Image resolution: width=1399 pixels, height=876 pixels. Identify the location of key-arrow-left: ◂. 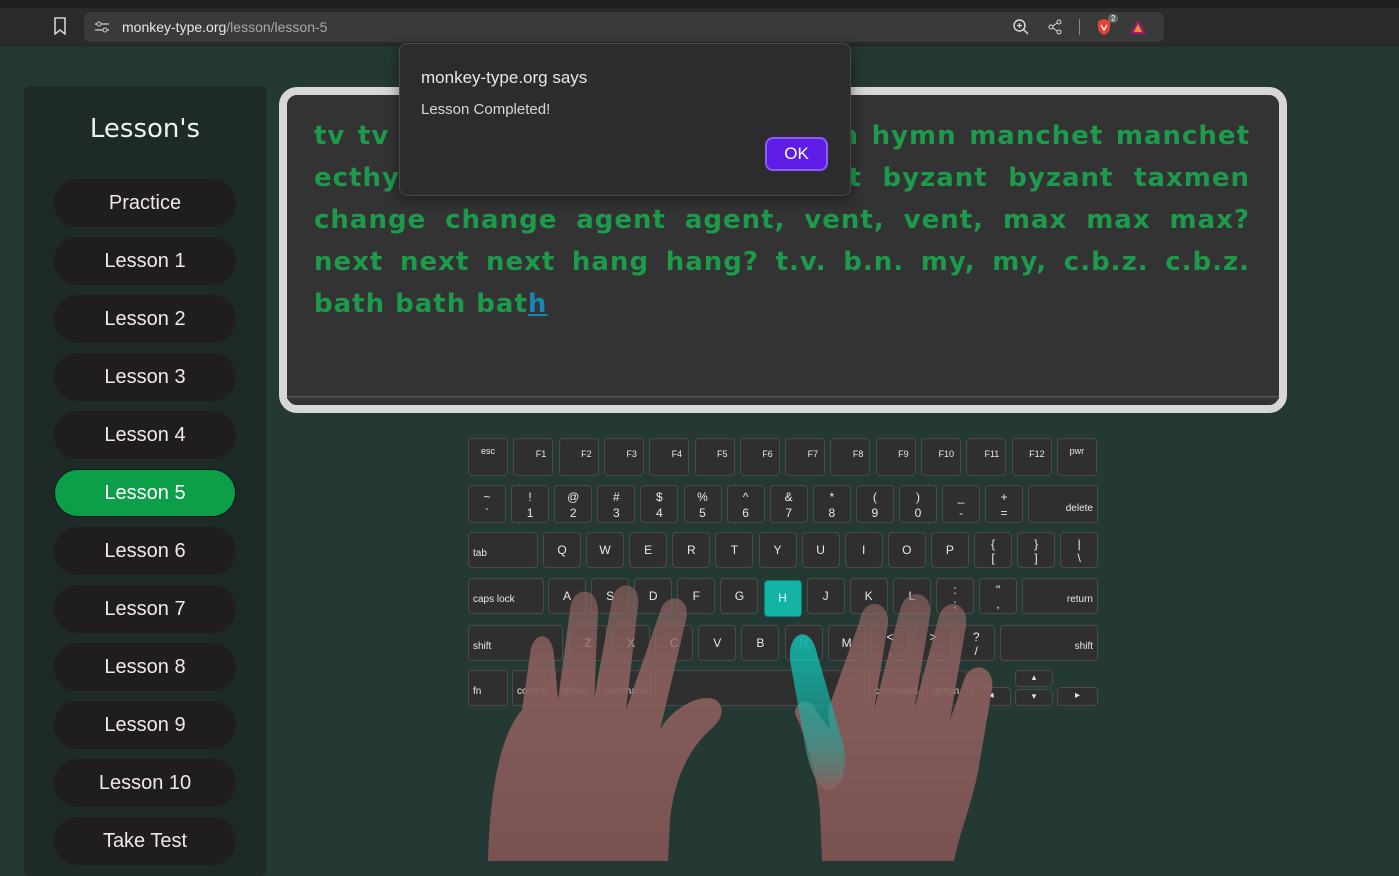
(991, 696).